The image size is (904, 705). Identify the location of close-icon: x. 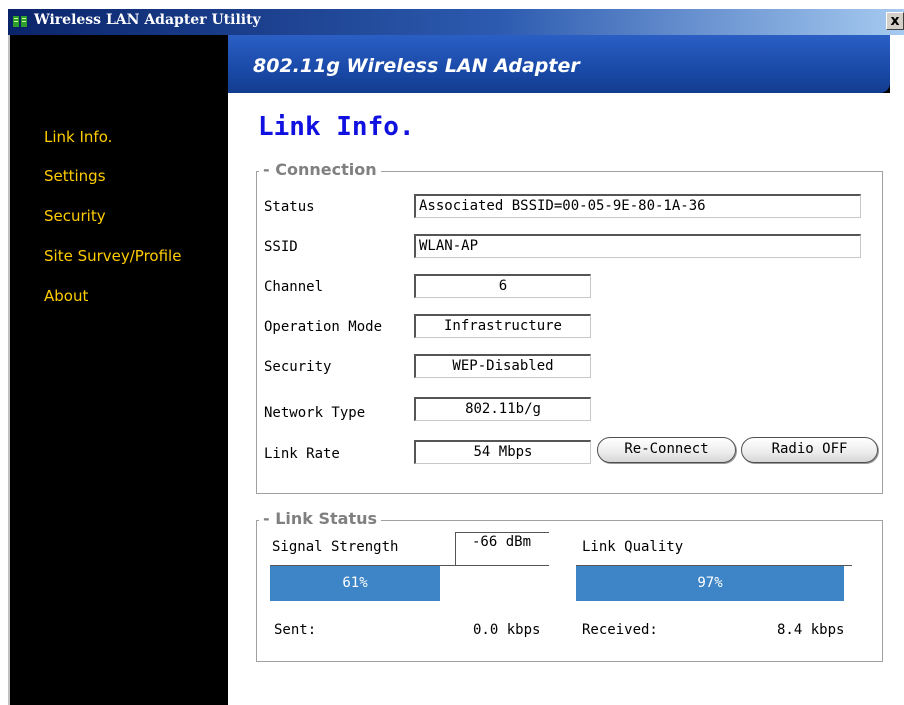
(895, 21).